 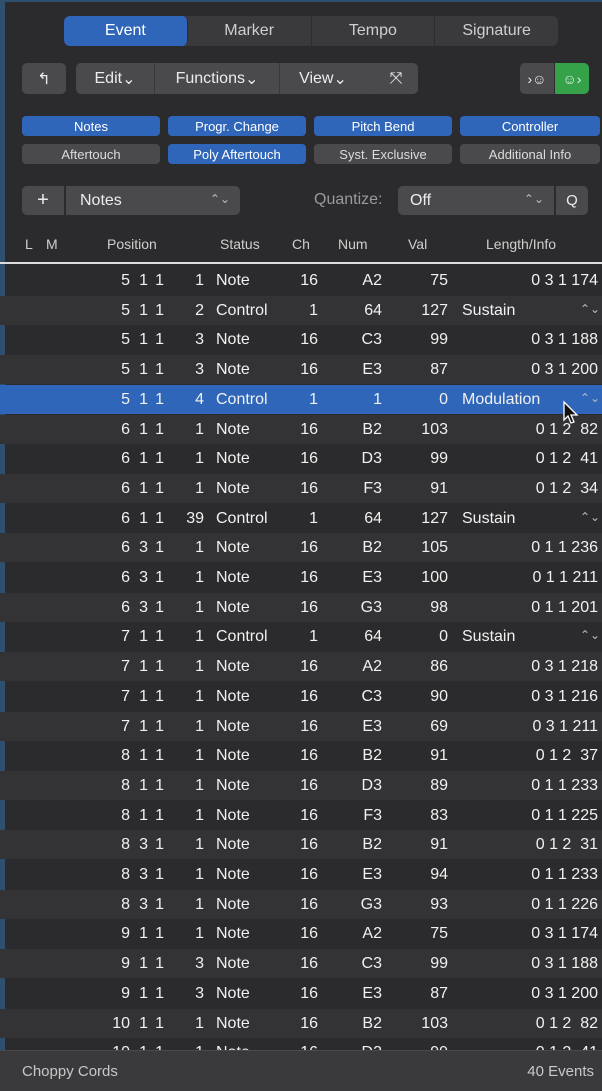 What do you see at coordinates (301, 548) in the screenshot?
I see `event-row: 6 3 1 1 Note 16 B2 105 0 1 1 236` at bounding box center [301, 548].